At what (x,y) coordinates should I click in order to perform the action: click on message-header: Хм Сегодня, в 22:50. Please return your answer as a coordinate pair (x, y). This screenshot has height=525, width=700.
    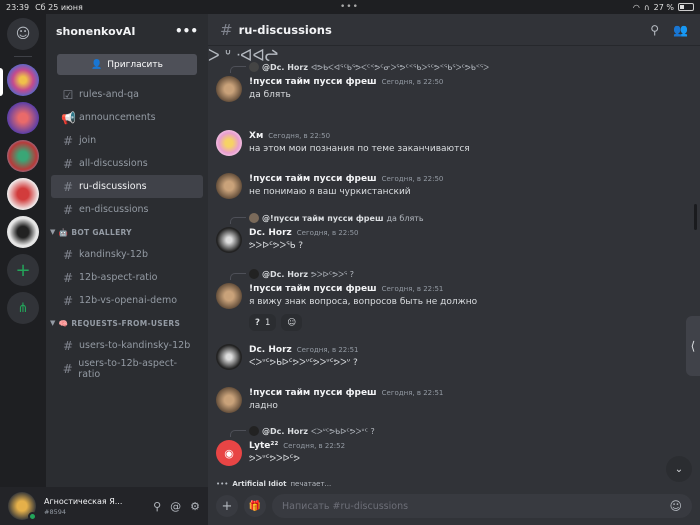
    Looking at the image, I should click on (289, 136).